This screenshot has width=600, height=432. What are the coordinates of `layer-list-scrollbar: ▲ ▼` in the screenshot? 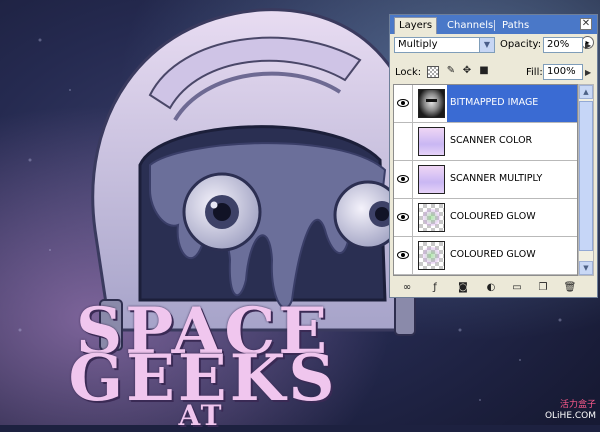 It's located at (586, 180).